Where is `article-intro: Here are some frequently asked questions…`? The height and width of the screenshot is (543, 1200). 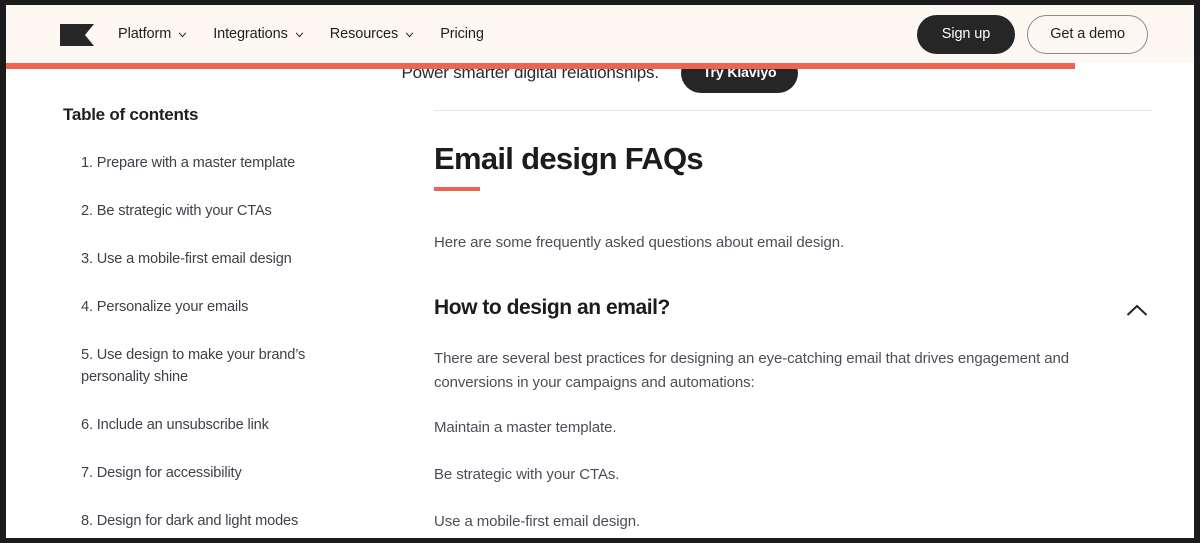 article-intro: Here are some frequently asked questions… is located at coordinates (639, 242).